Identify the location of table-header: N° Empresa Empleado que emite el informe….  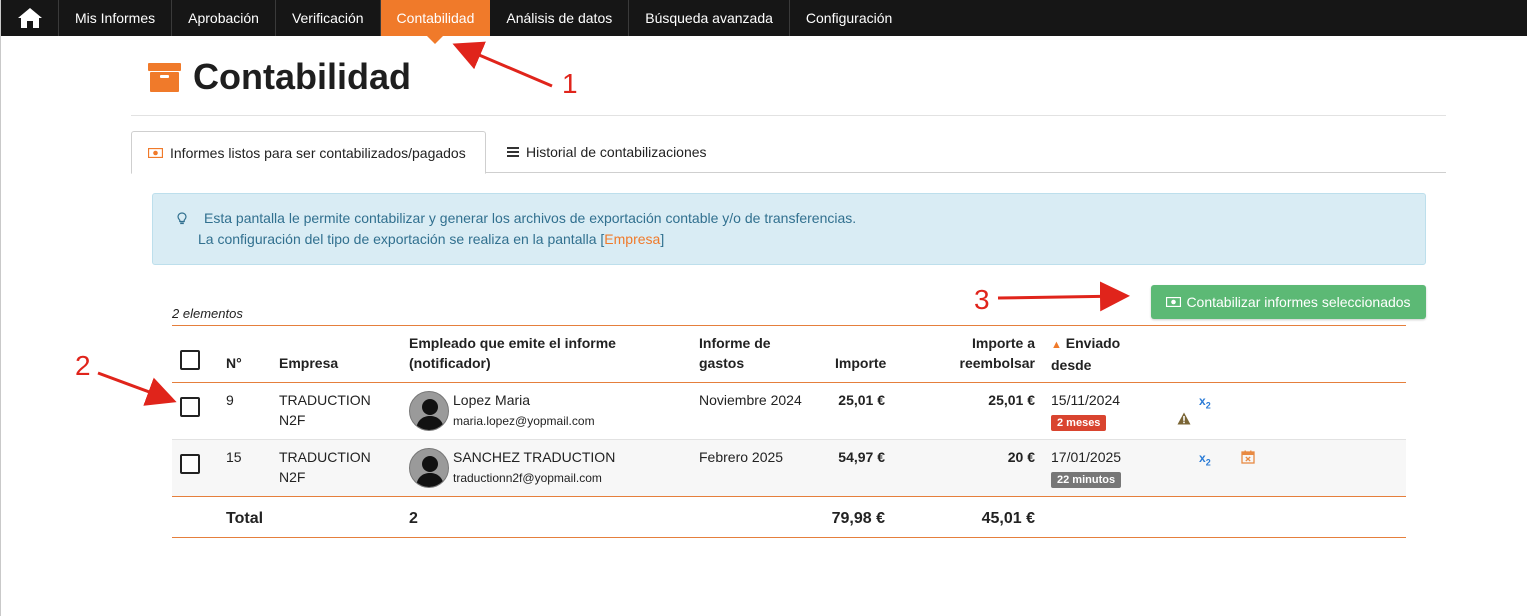
(789, 354).